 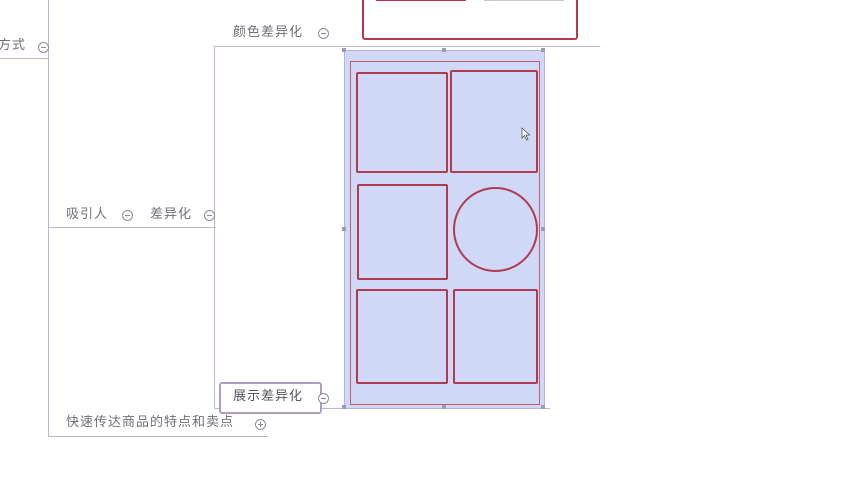 I want to click on node-display-diff-selected: 展示差异化, so click(x=270, y=398).